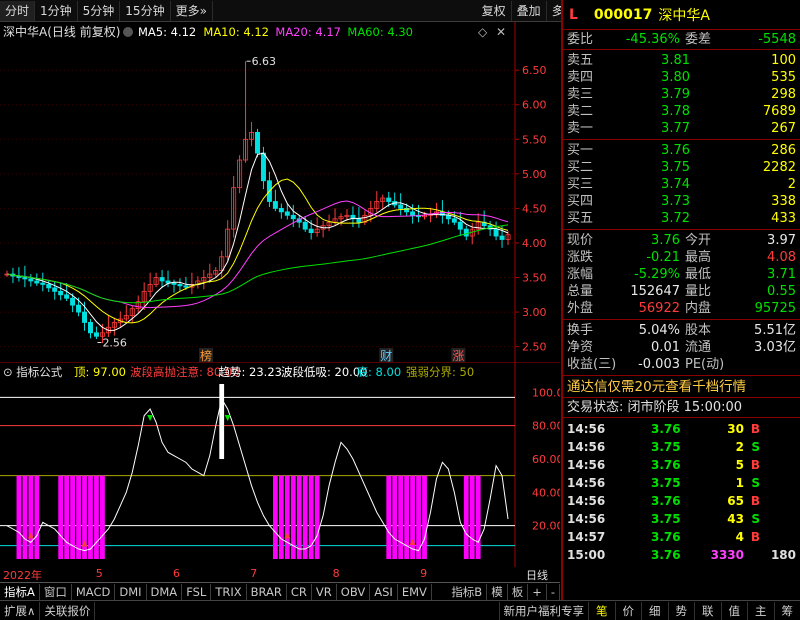  Describe the element at coordinates (681, 308) in the screenshot. I see `stat-row-4: 外盘 56922 内盘 95725` at that location.